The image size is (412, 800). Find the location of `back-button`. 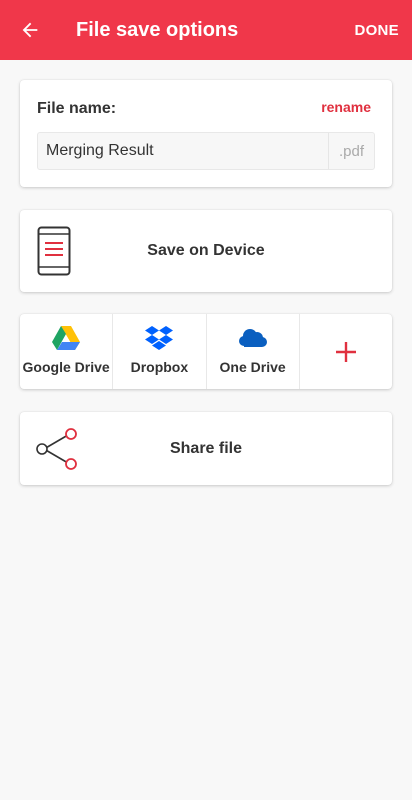

back-button is located at coordinates (30, 30).